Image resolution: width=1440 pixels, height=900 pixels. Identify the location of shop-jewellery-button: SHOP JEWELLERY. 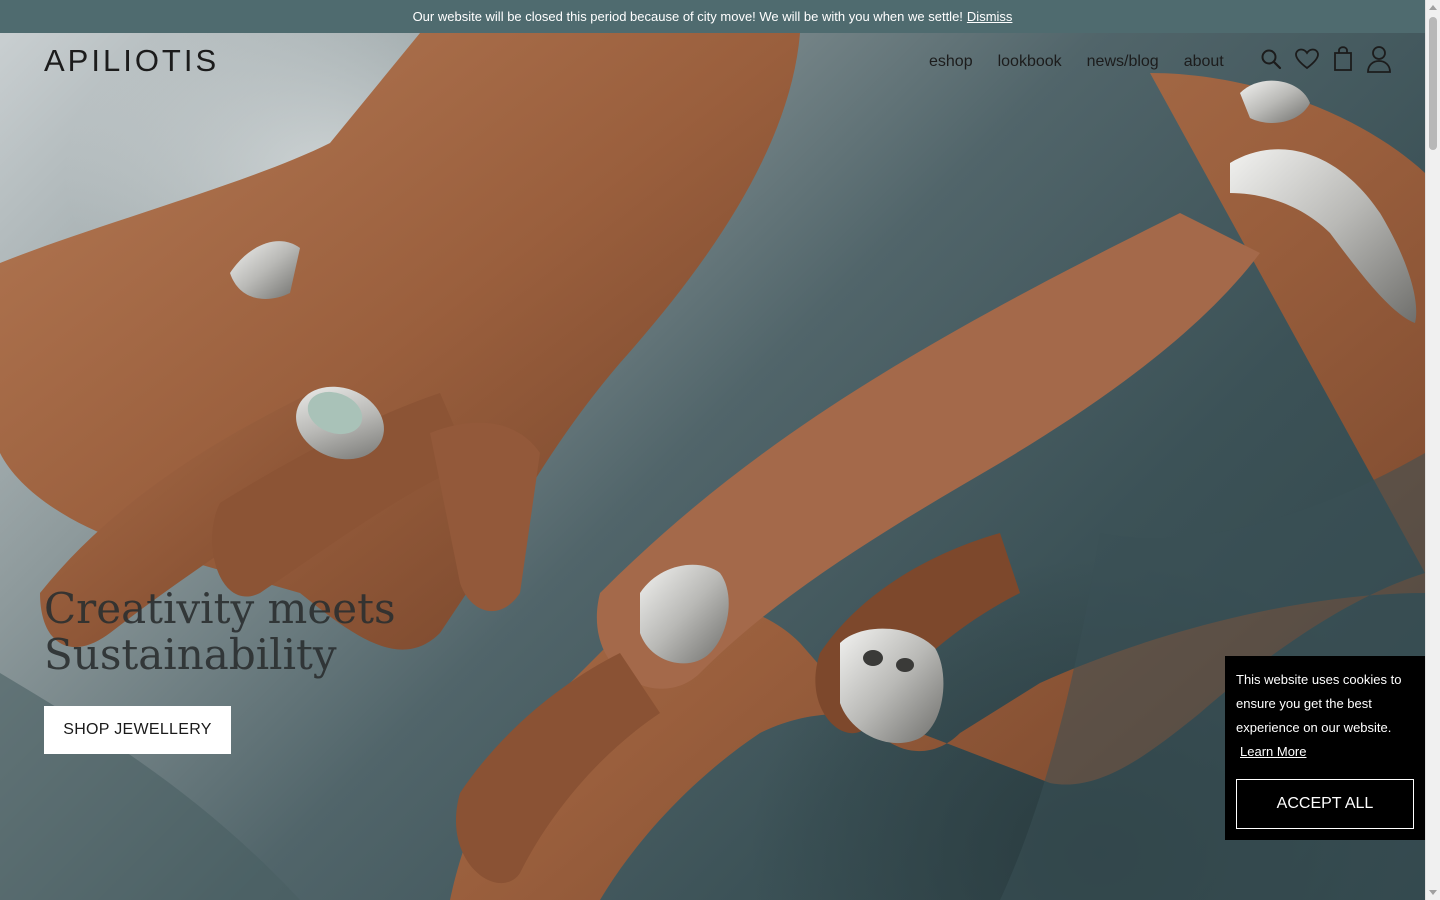
(137, 730).